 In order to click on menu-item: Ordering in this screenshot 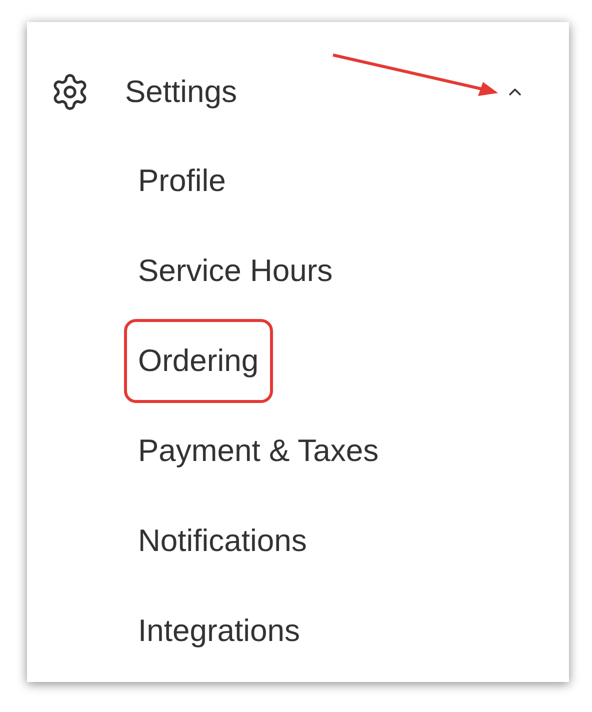, I will do `click(198, 361)`.